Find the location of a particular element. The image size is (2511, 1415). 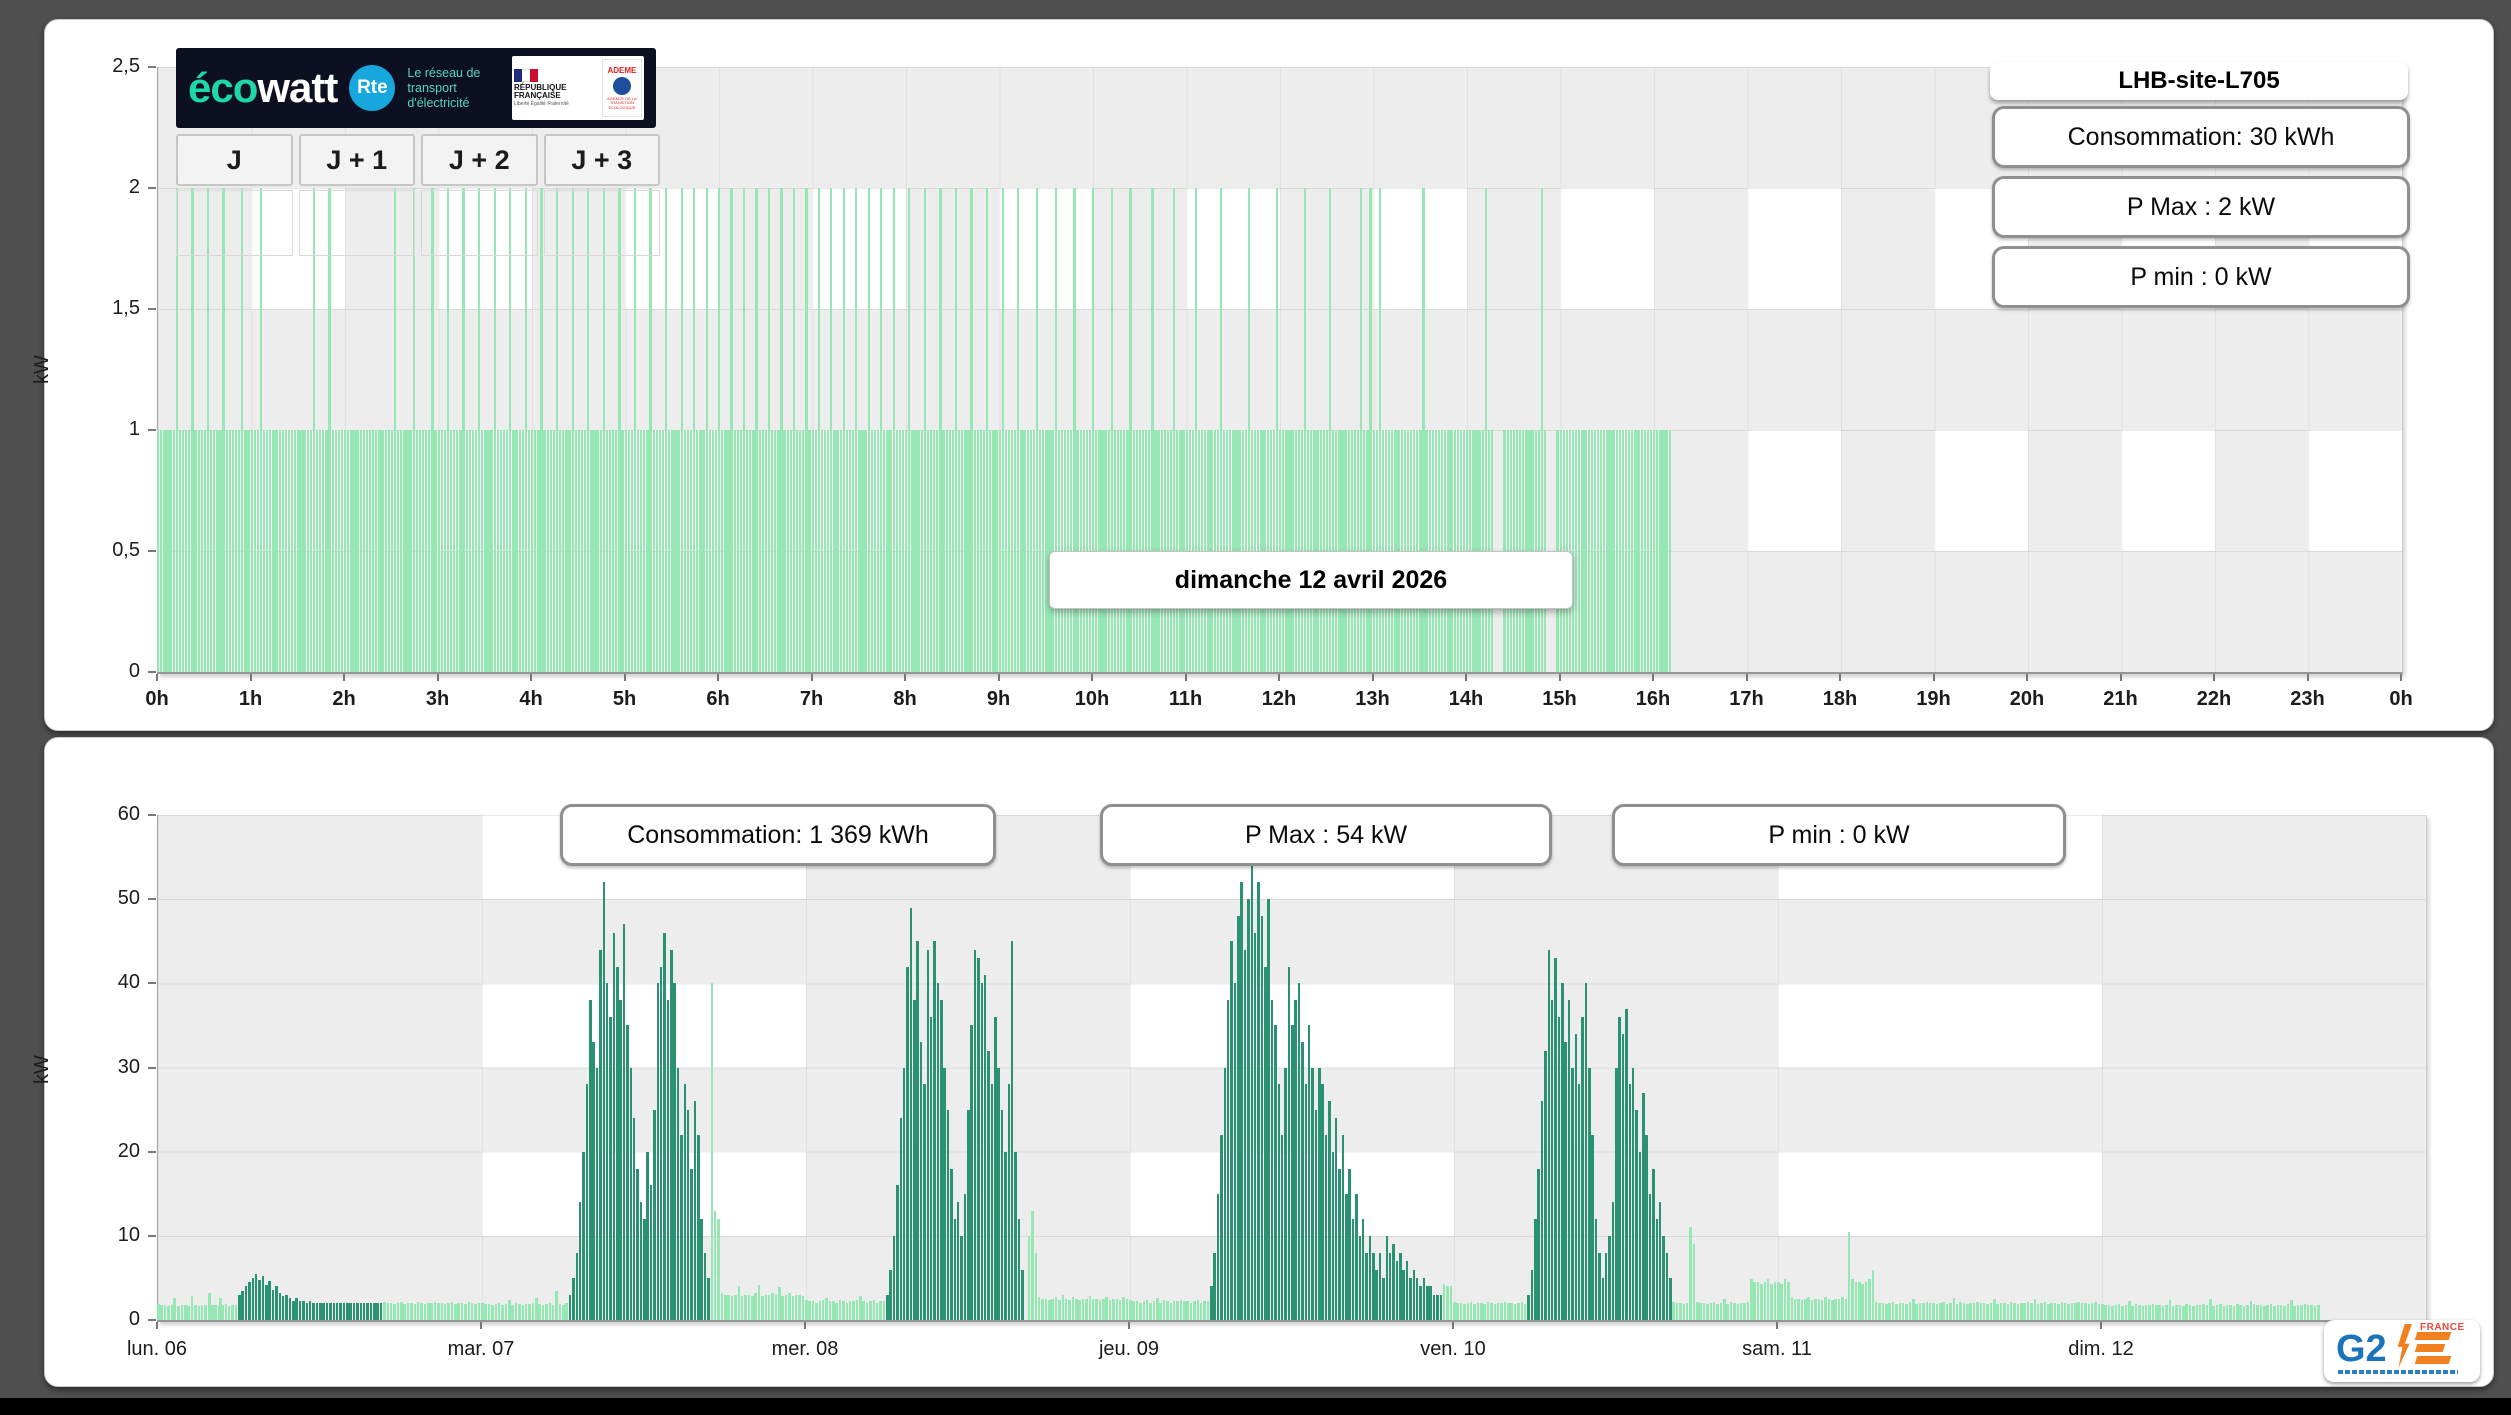

rf-motto: Liberté Égalité Fraternité is located at coordinates (541, 104).